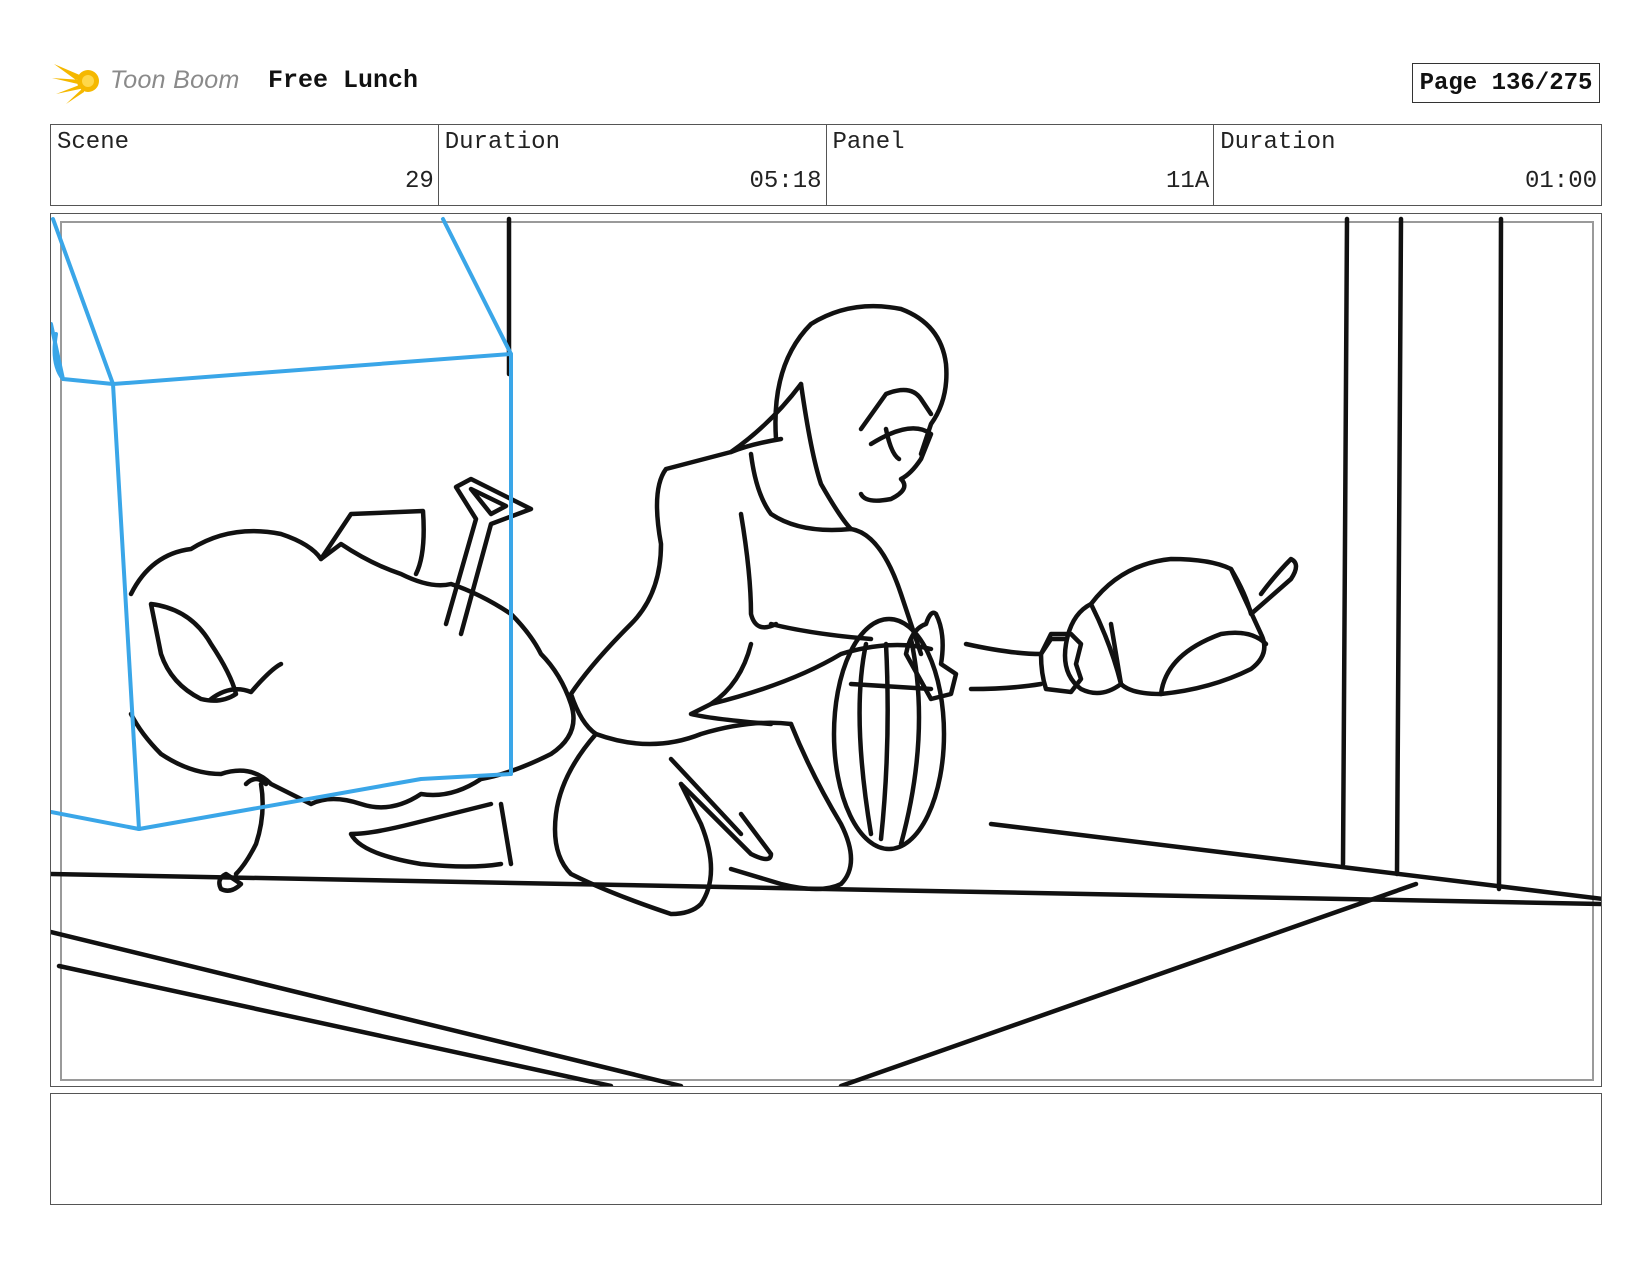 The height and width of the screenshot is (1275, 1650). I want to click on panel-cell: Panel 11A, so click(1021, 165).